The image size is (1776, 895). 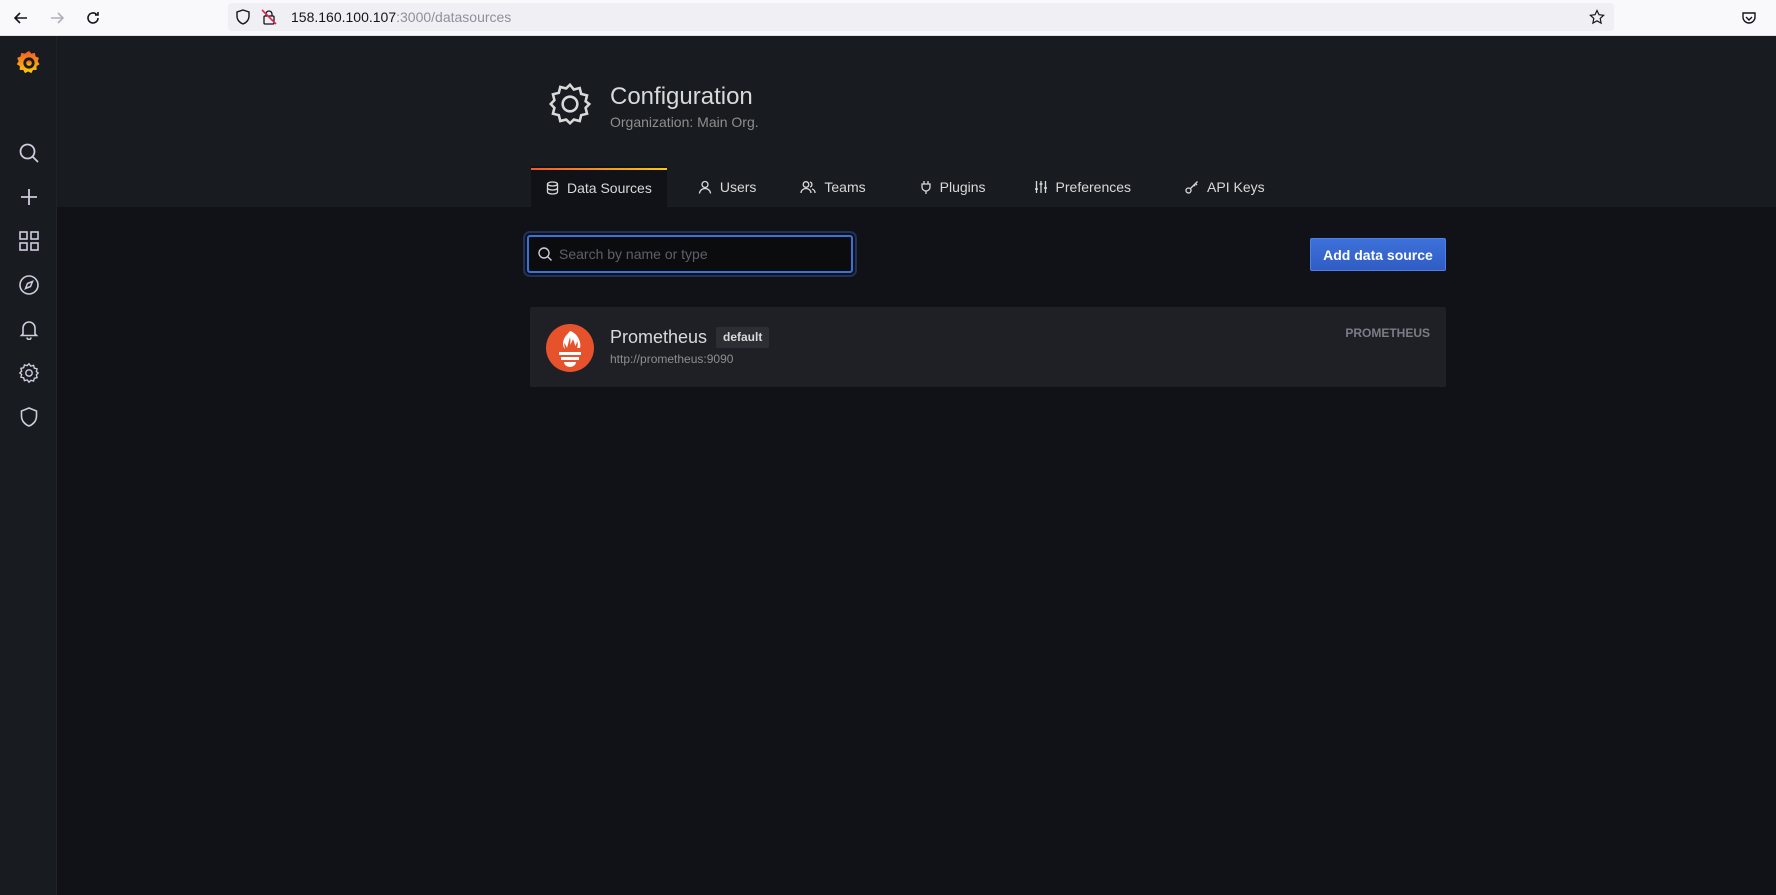 What do you see at coordinates (29, 373) in the screenshot?
I see `gear-icon` at bounding box center [29, 373].